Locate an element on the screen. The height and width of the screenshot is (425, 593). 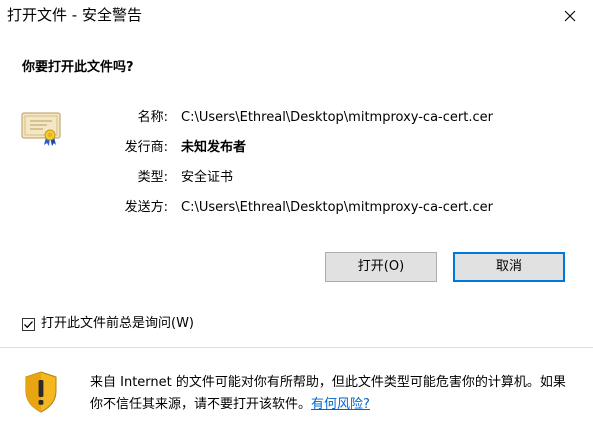
checkmark-icon is located at coordinates (28, 324).